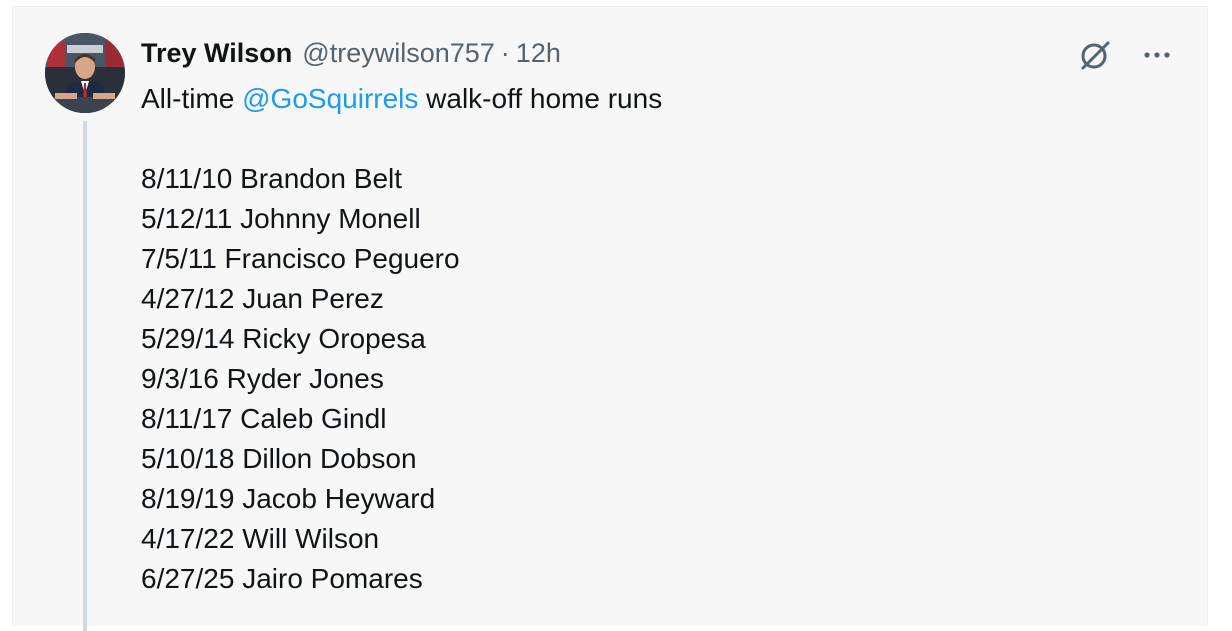  Describe the element at coordinates (264, 418) in the screenshot. I see `list-item: 8/11/17 Caleb Gindl` at that location.